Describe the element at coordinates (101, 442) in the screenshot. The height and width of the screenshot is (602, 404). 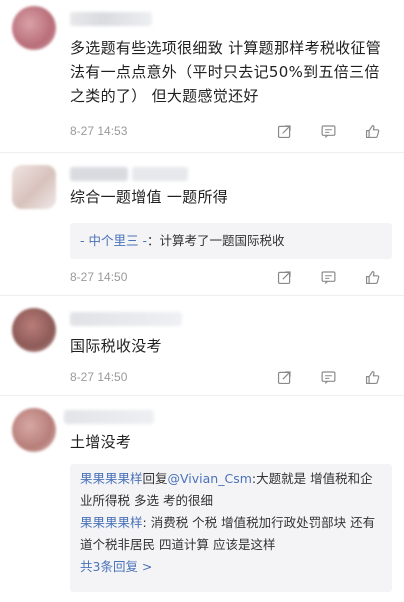
I see `comment-text: 土增没考` at that location.